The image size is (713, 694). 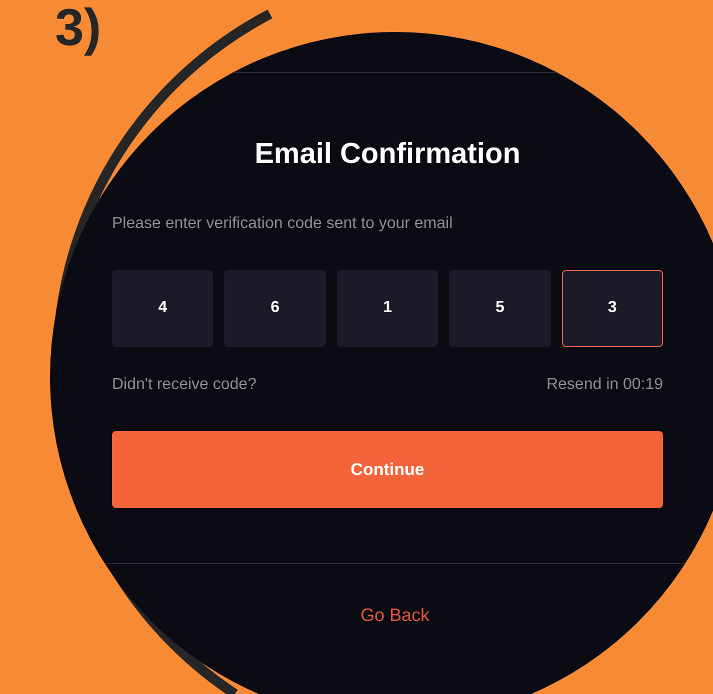 What do you see at coordinates (275, 308) in the screenshot?
I see `code-digit-field: 6` at bounding box center [275, 308].